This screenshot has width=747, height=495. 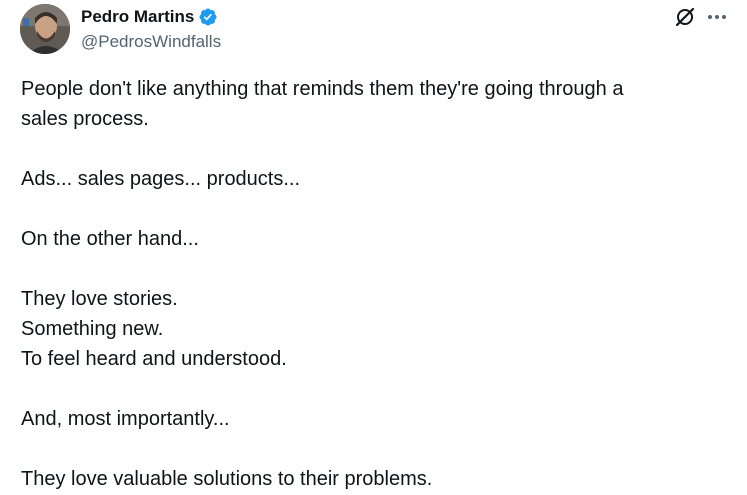 What do you see at coordinates (45, 29) in the screenshot?
I see `avatar` at bounding box center [45, 29].